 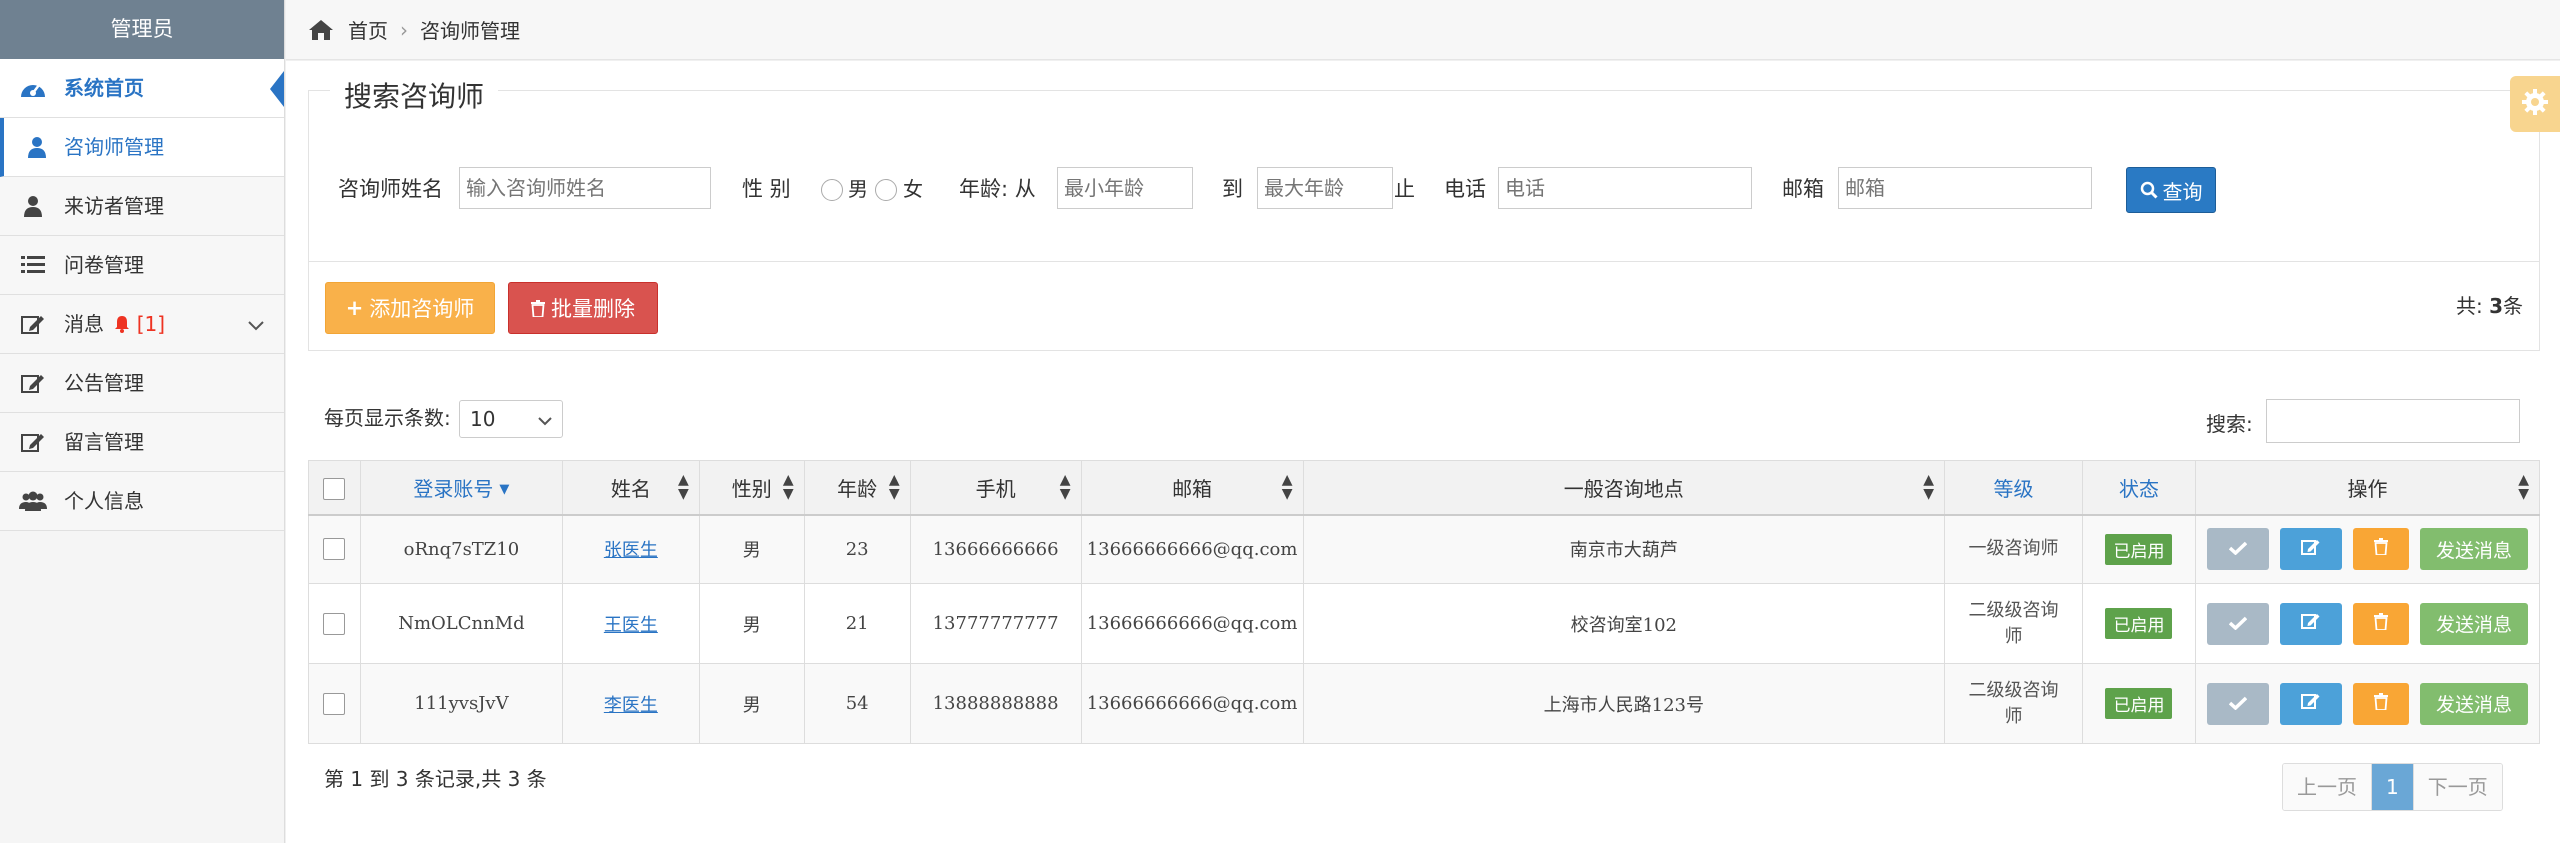 What do you see at coordinates (2393, 421) in the screenshot?
I see `table-search-input` at bounding box center [2393, 421].